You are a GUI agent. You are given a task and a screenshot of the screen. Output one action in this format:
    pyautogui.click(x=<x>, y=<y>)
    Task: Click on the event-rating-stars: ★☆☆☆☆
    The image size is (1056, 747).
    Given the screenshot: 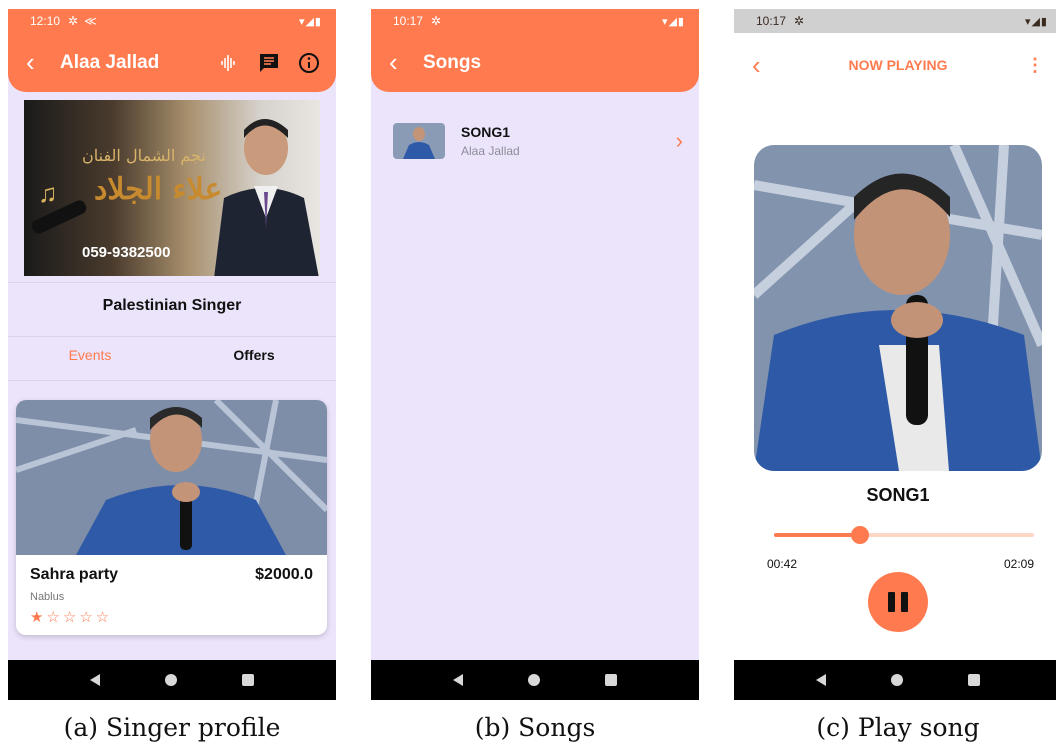 What is the action you would take?
    pyautogui.click(x=71, y=617)
    